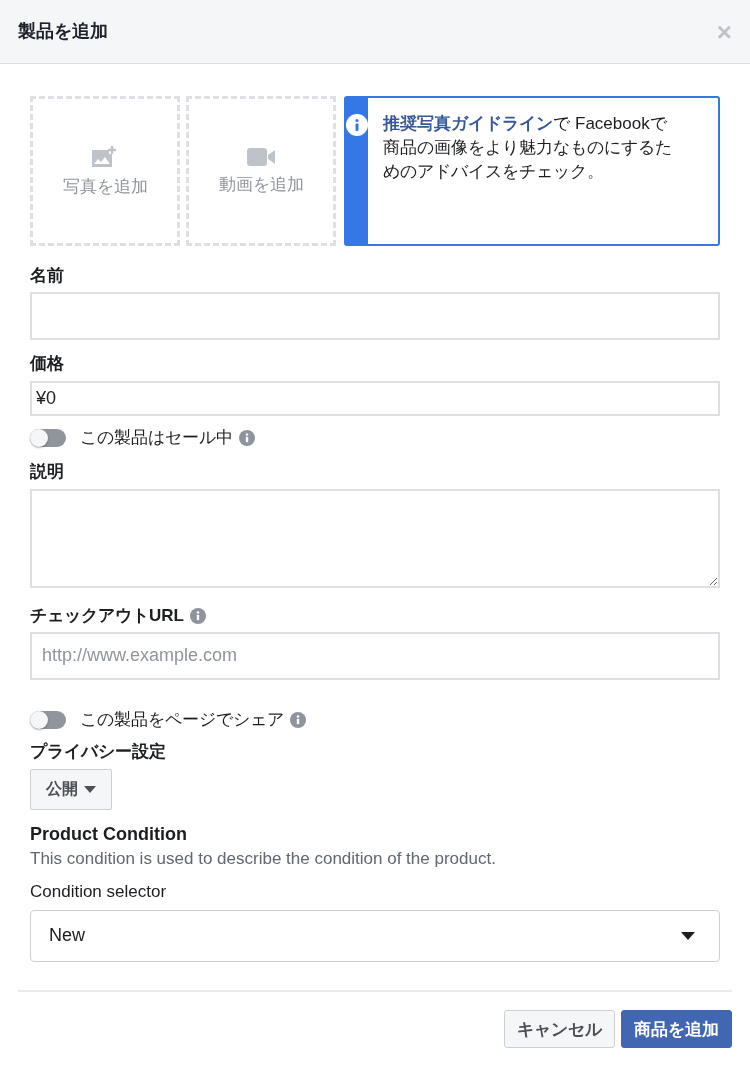 The image size is (750, 1090). I want to click on dialog-title: 製品を追加, so click(63, 31).